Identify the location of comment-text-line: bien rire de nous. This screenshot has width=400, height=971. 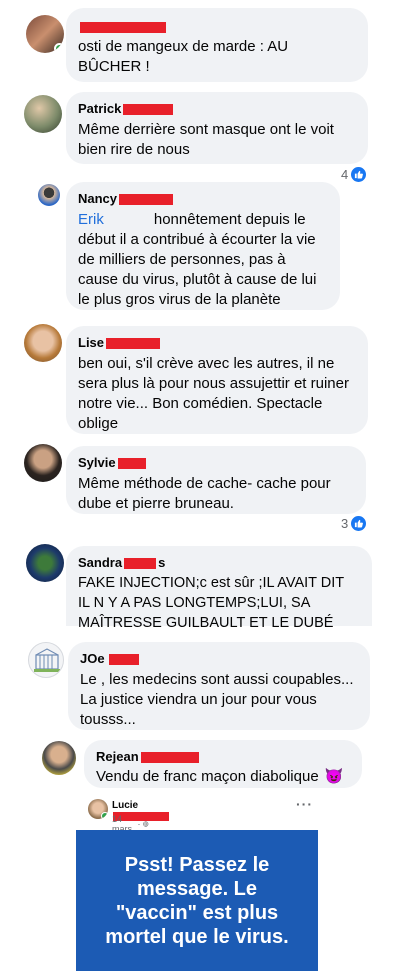
(134, 149).